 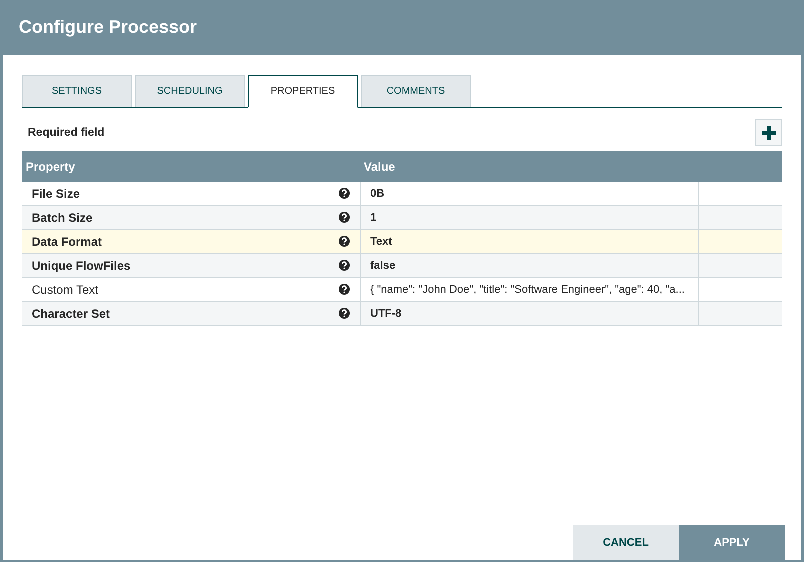 I want to click on window-title: Configure Processor, so click(x=108, y=27).